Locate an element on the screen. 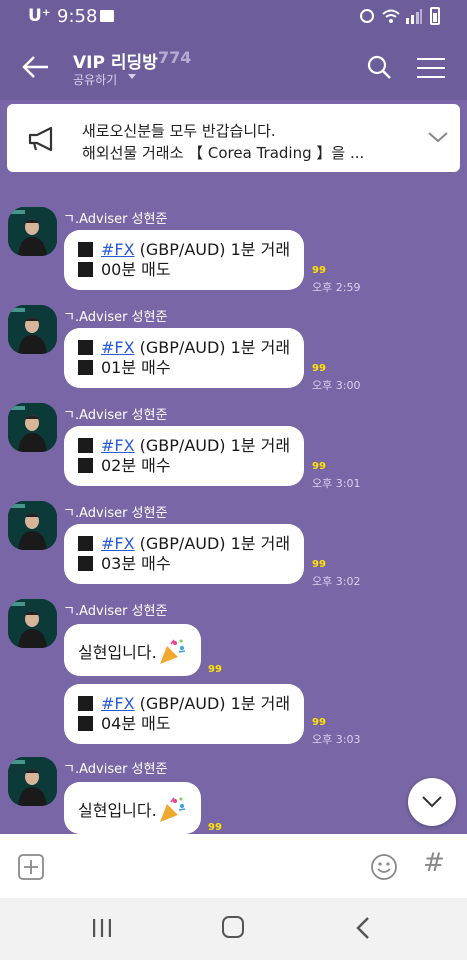  alarm-icon is located at coordinates (367, 16).